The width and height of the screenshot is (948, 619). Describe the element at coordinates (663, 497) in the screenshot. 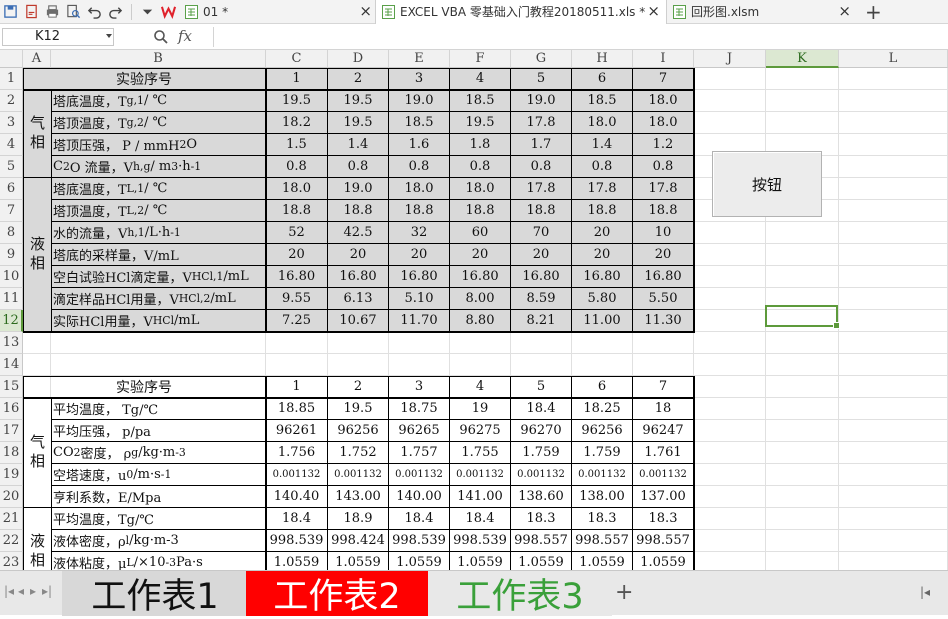

I see `table2-value: 137.00` at that location.